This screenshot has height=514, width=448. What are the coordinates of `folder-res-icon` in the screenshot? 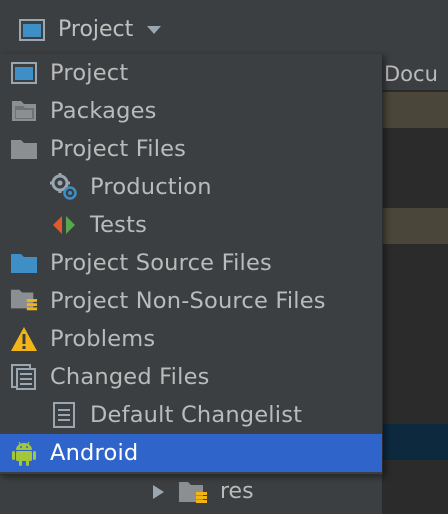 It's located at (193, 492).